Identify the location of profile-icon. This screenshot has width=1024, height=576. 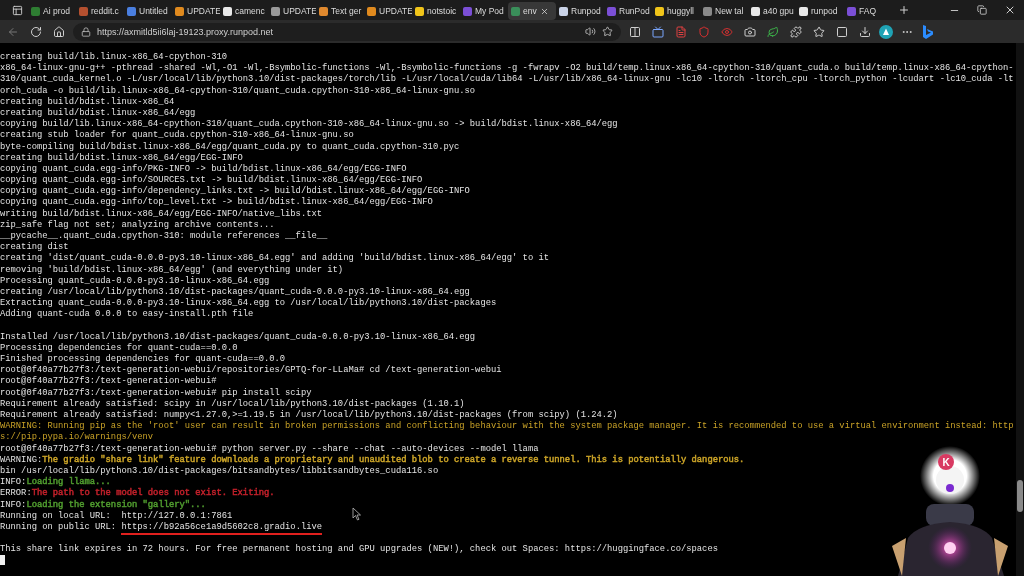
(886, 31).